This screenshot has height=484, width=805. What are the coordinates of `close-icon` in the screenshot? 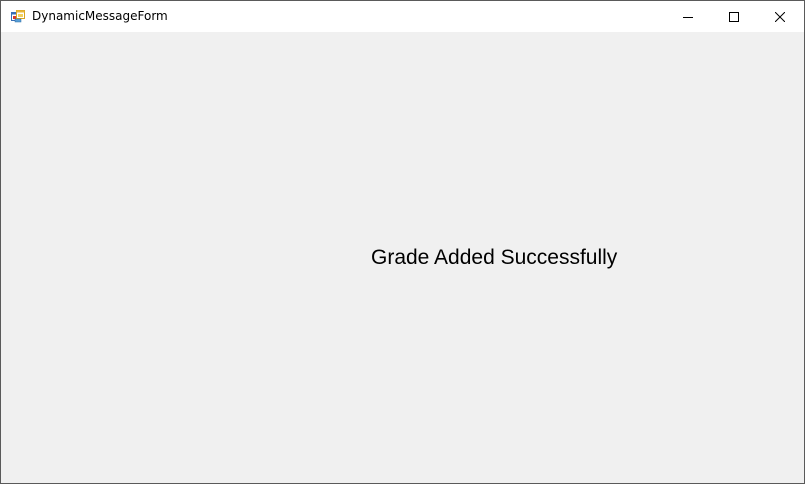 It's located at (780, 16).